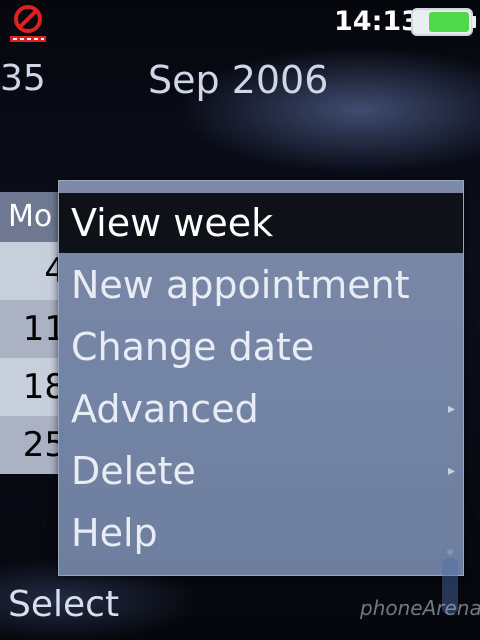 This screenshot has height=640, width=480. What do you see at coordinates (165, 409) in the screenshot?
I see `menu-item-label: Advanced` at bounding box center [165, 409].